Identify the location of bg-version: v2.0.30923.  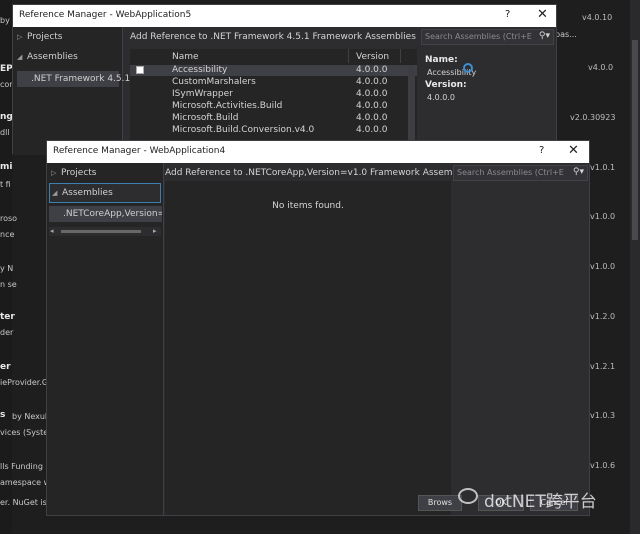
(593, 117).